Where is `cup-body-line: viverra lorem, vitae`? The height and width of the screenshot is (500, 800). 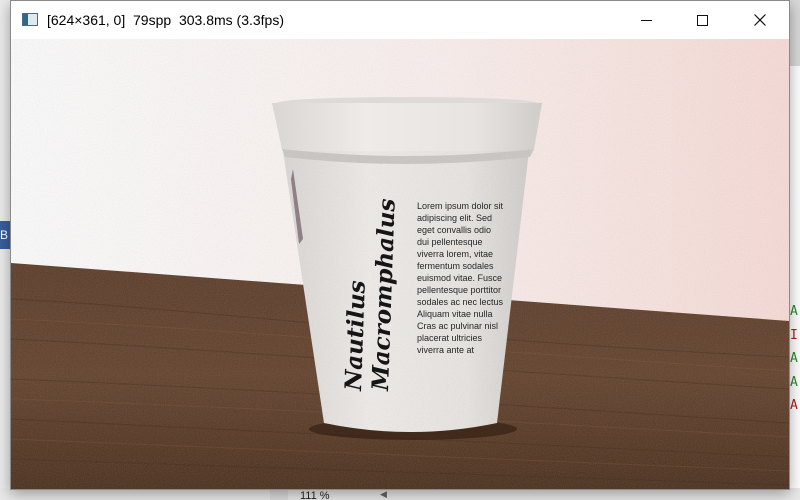 cup-body-line: viverra lorem, vitae is located at coordinates (455, 254).